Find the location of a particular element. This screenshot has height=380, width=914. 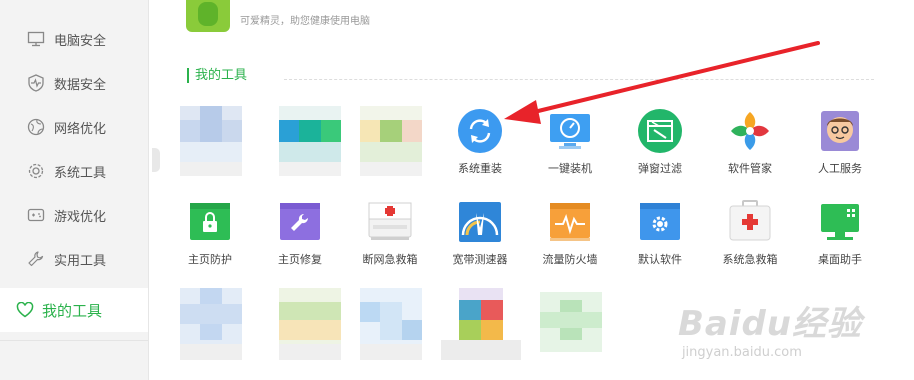

watermark-logo: Baidu经验 is located at coordinates (769, 324).